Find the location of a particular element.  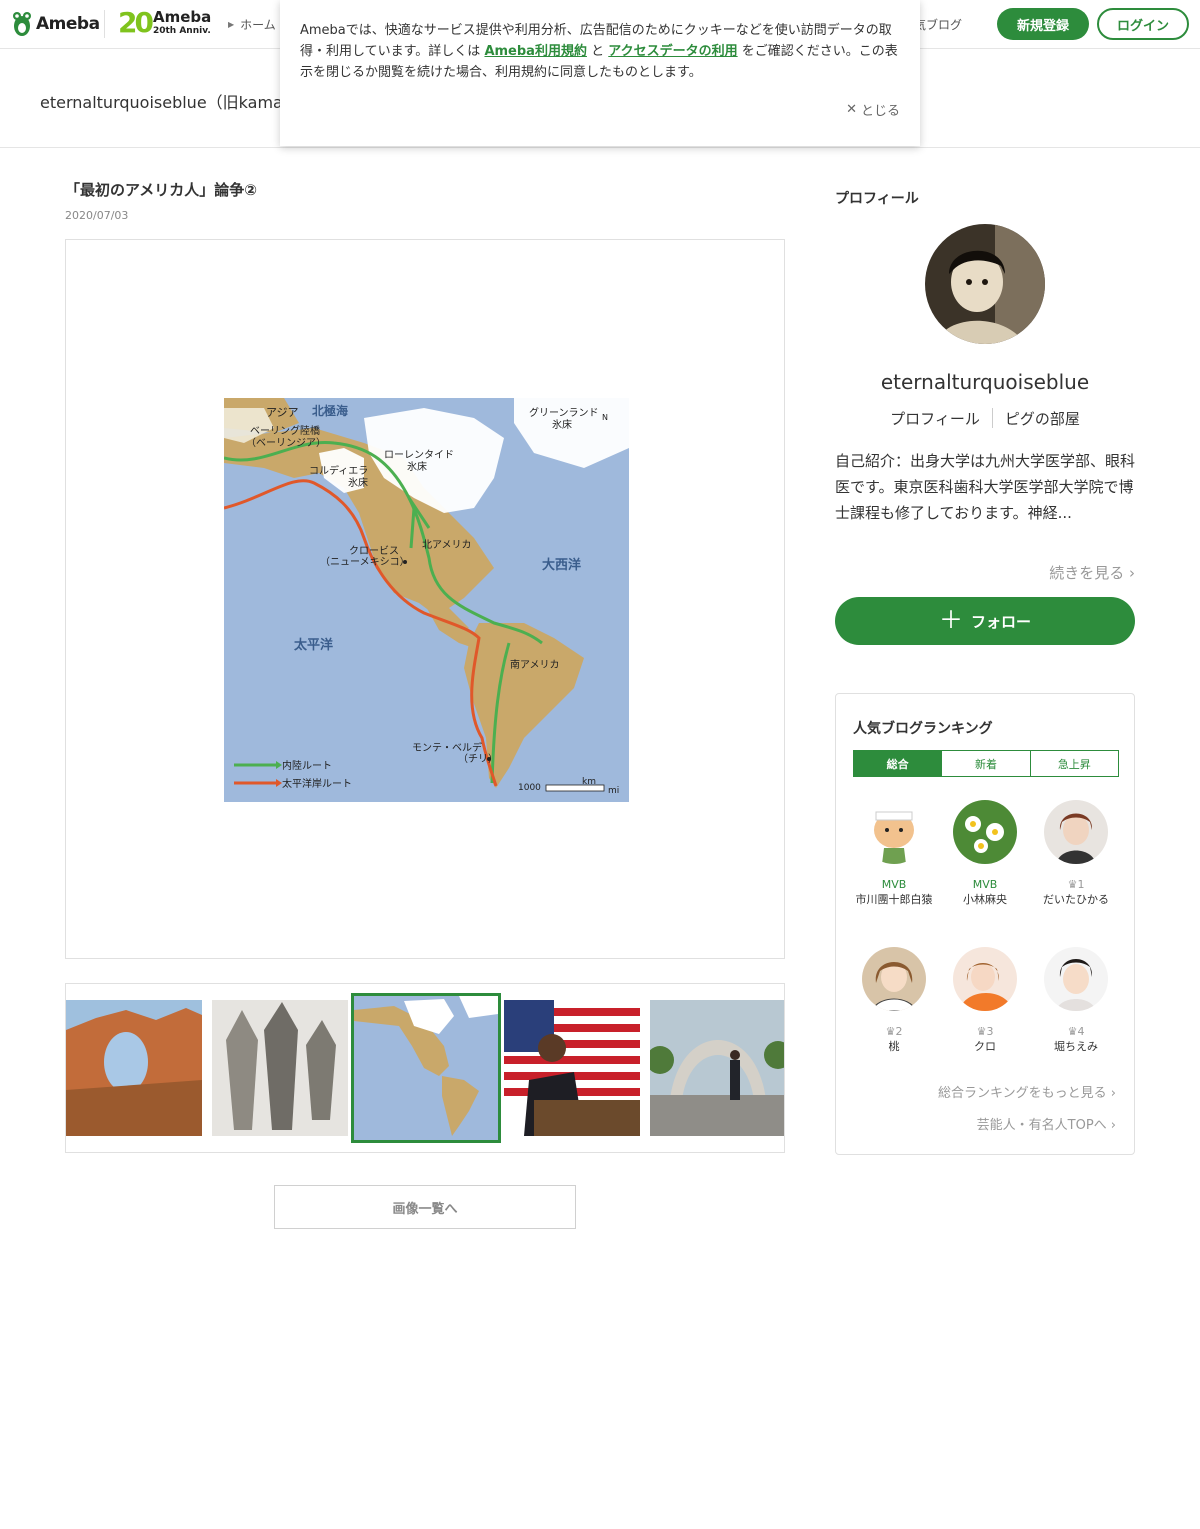

read-more-link: 続きを見る › is located at coordinates (985, 572).